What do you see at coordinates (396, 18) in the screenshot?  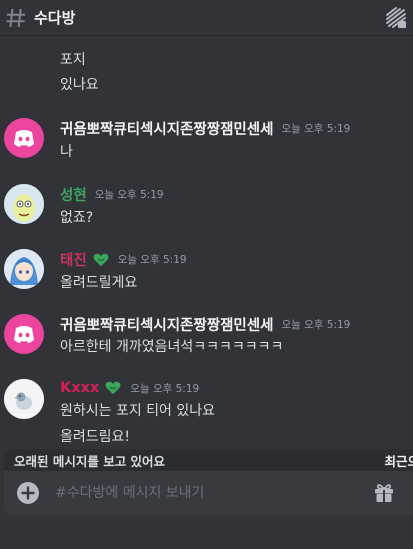 I see `threads-icon` at bounding box center [396, 18].